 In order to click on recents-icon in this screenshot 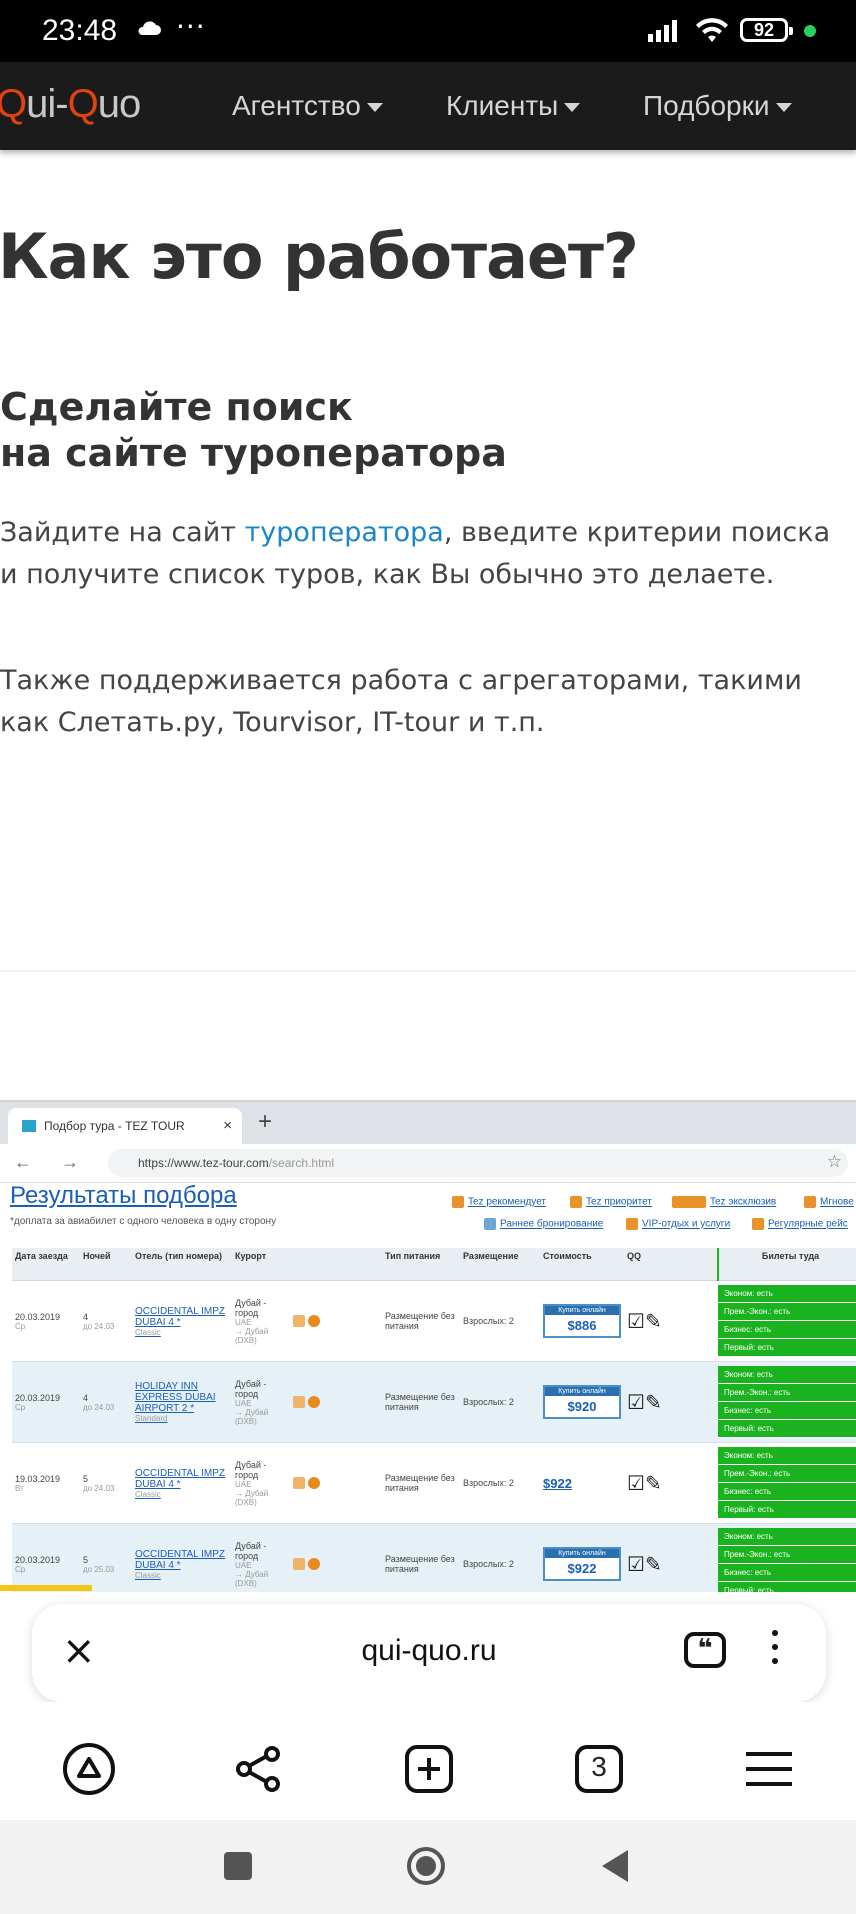, I will do `click(238, 1866)`.